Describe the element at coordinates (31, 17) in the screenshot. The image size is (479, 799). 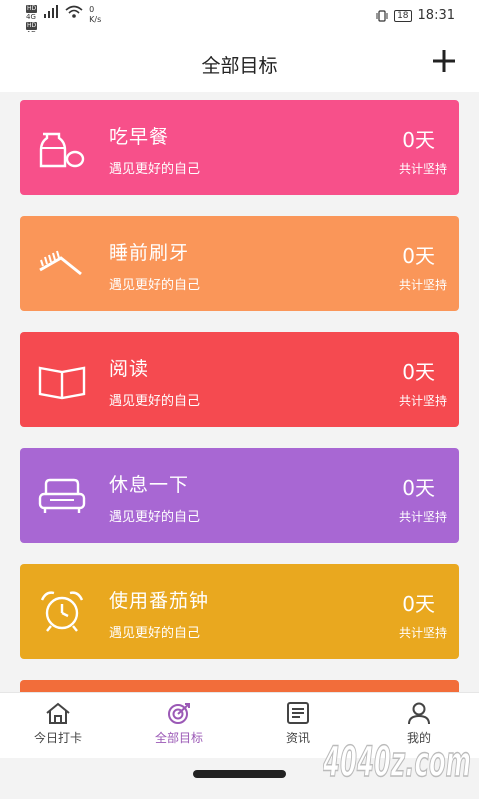
I see `signal-label: 4G` at that location.